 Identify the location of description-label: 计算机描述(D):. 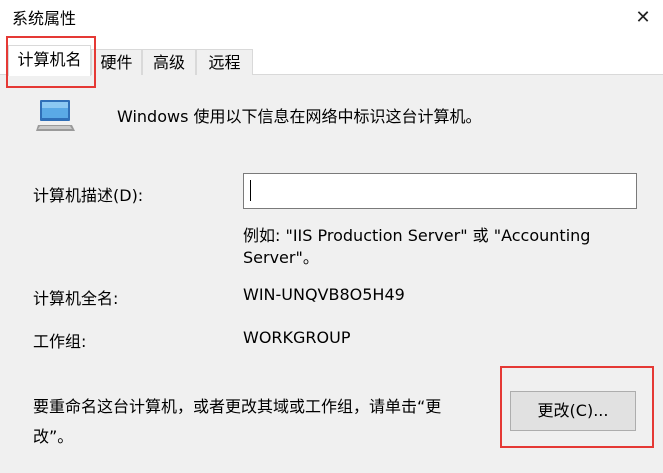
(88, 195).